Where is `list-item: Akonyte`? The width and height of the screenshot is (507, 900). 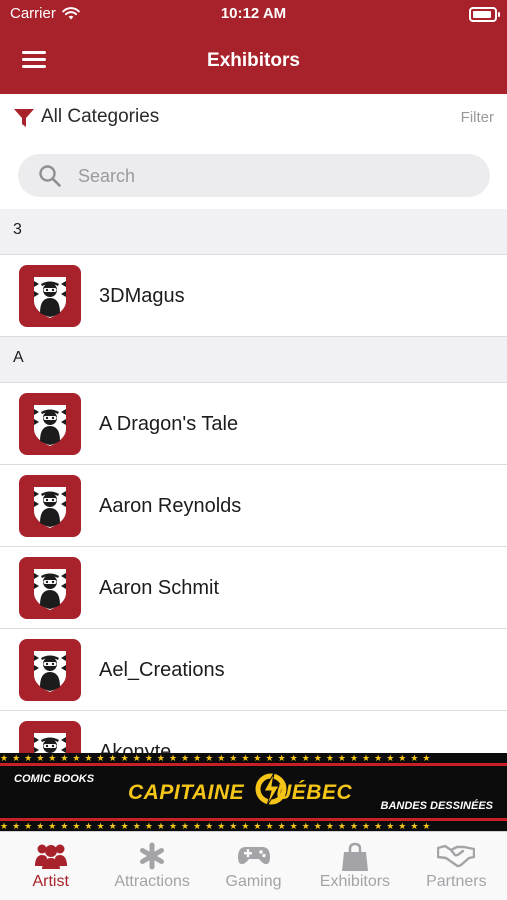
list-item: Akonyte is located at coordinates (253, 732).